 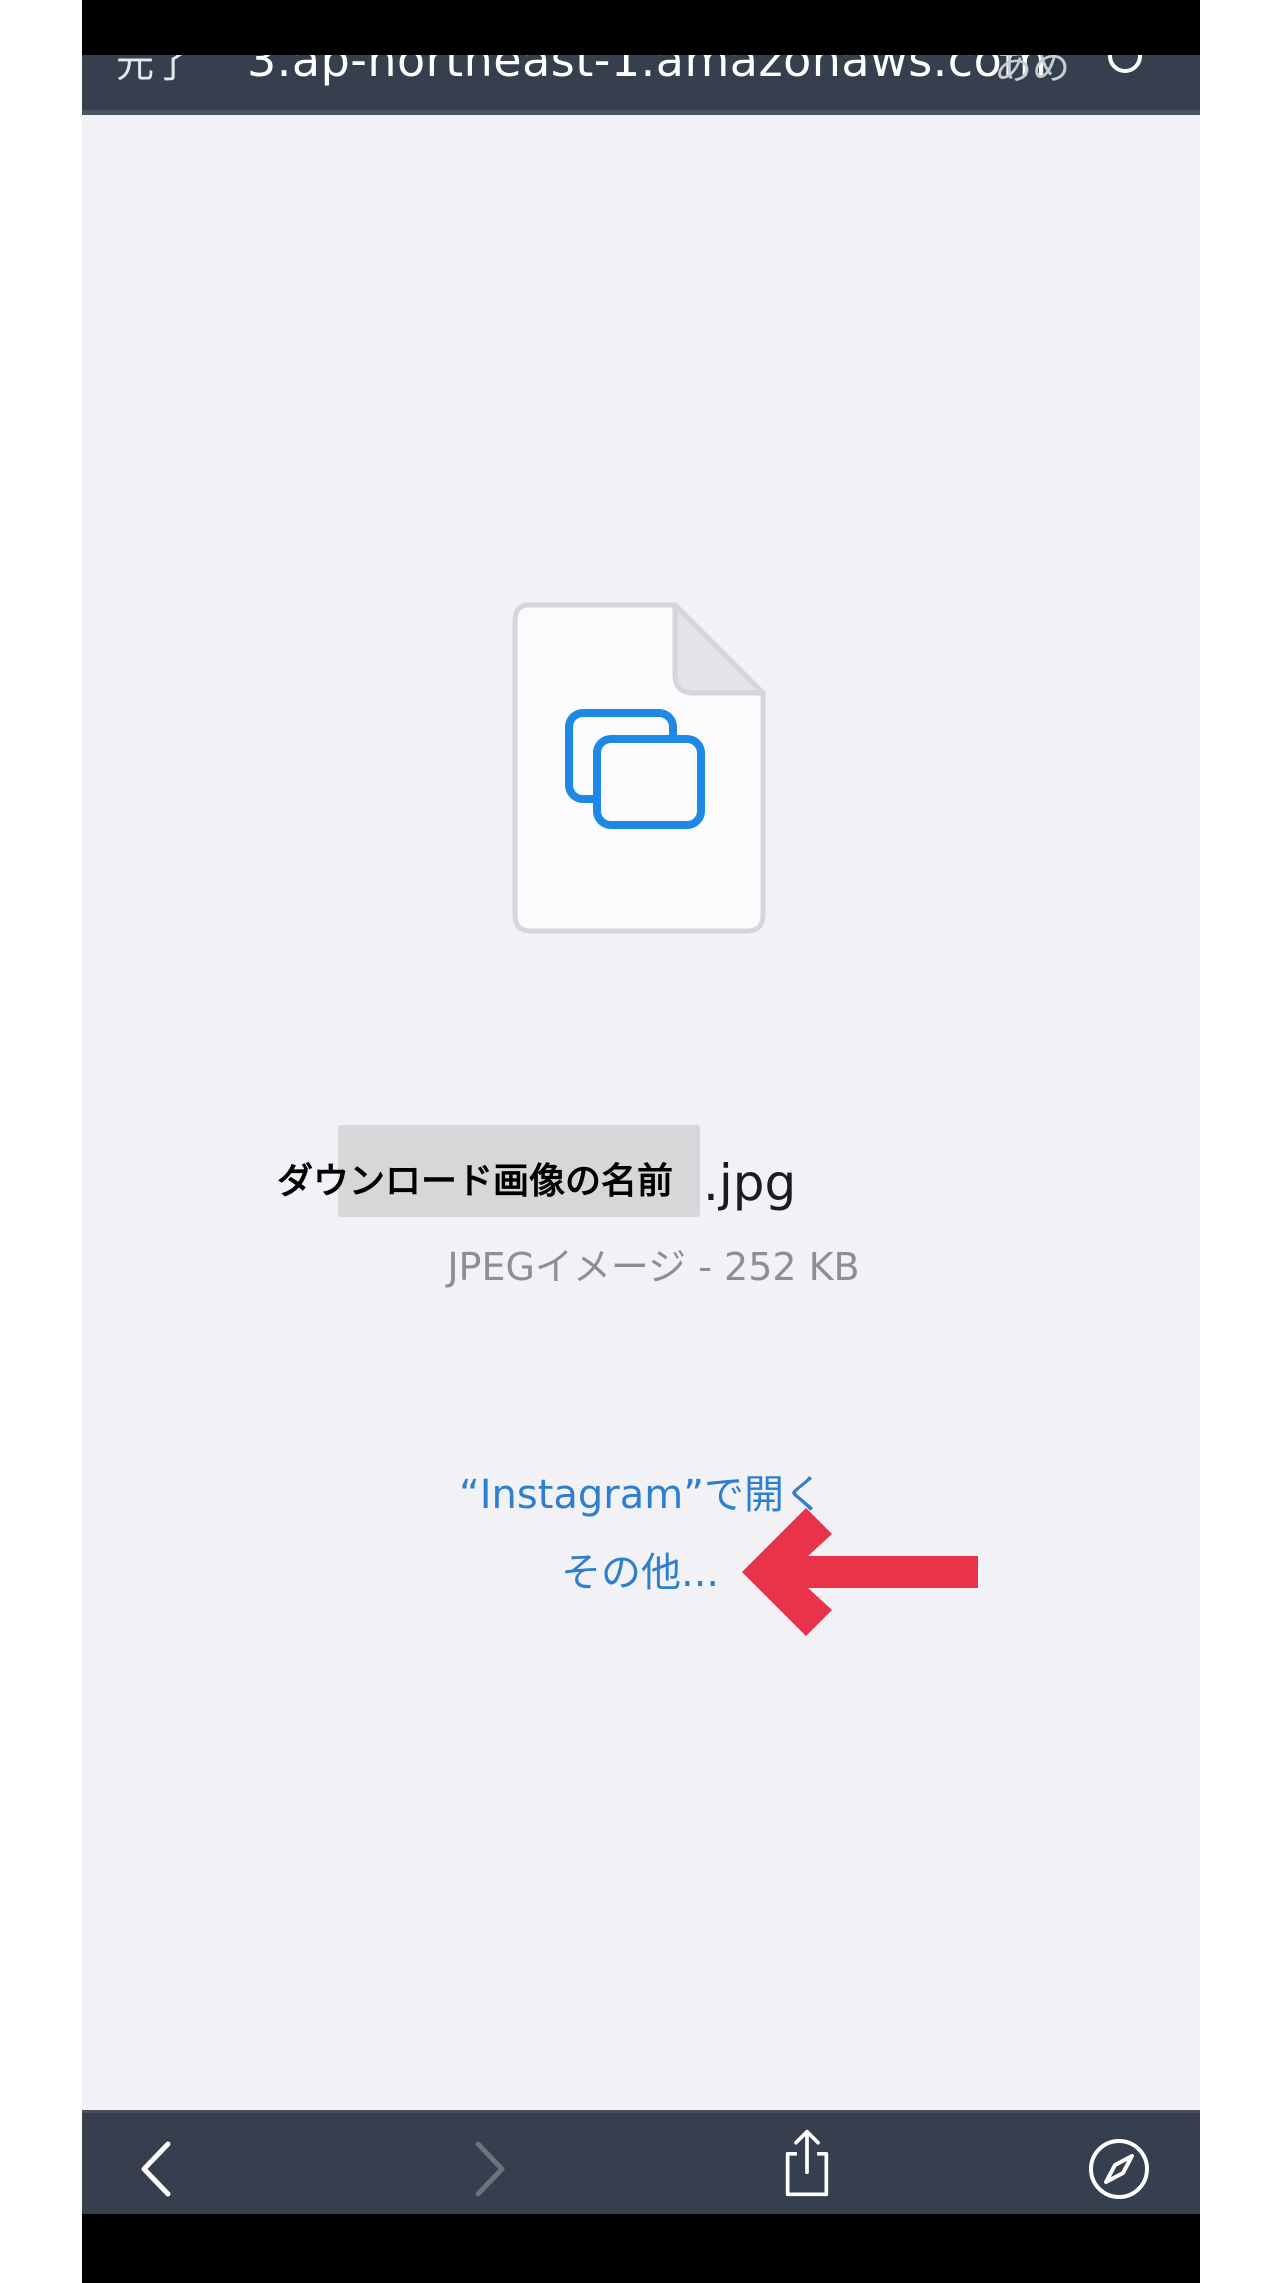 I want to click on file-name-row: ダウンロード画像の名前 .jpg, so click(x=641, y=1173).